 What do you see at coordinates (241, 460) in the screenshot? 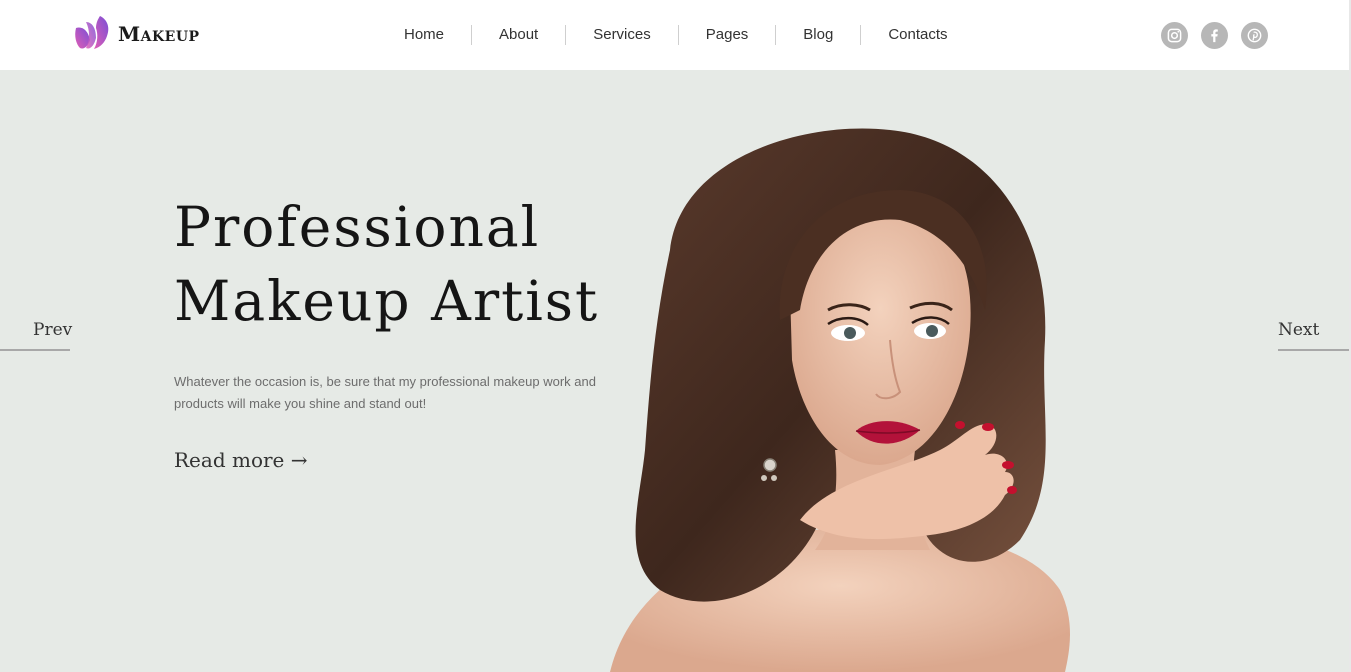
I see `read-more-link: Read more →` at bounding box center [241, 460].